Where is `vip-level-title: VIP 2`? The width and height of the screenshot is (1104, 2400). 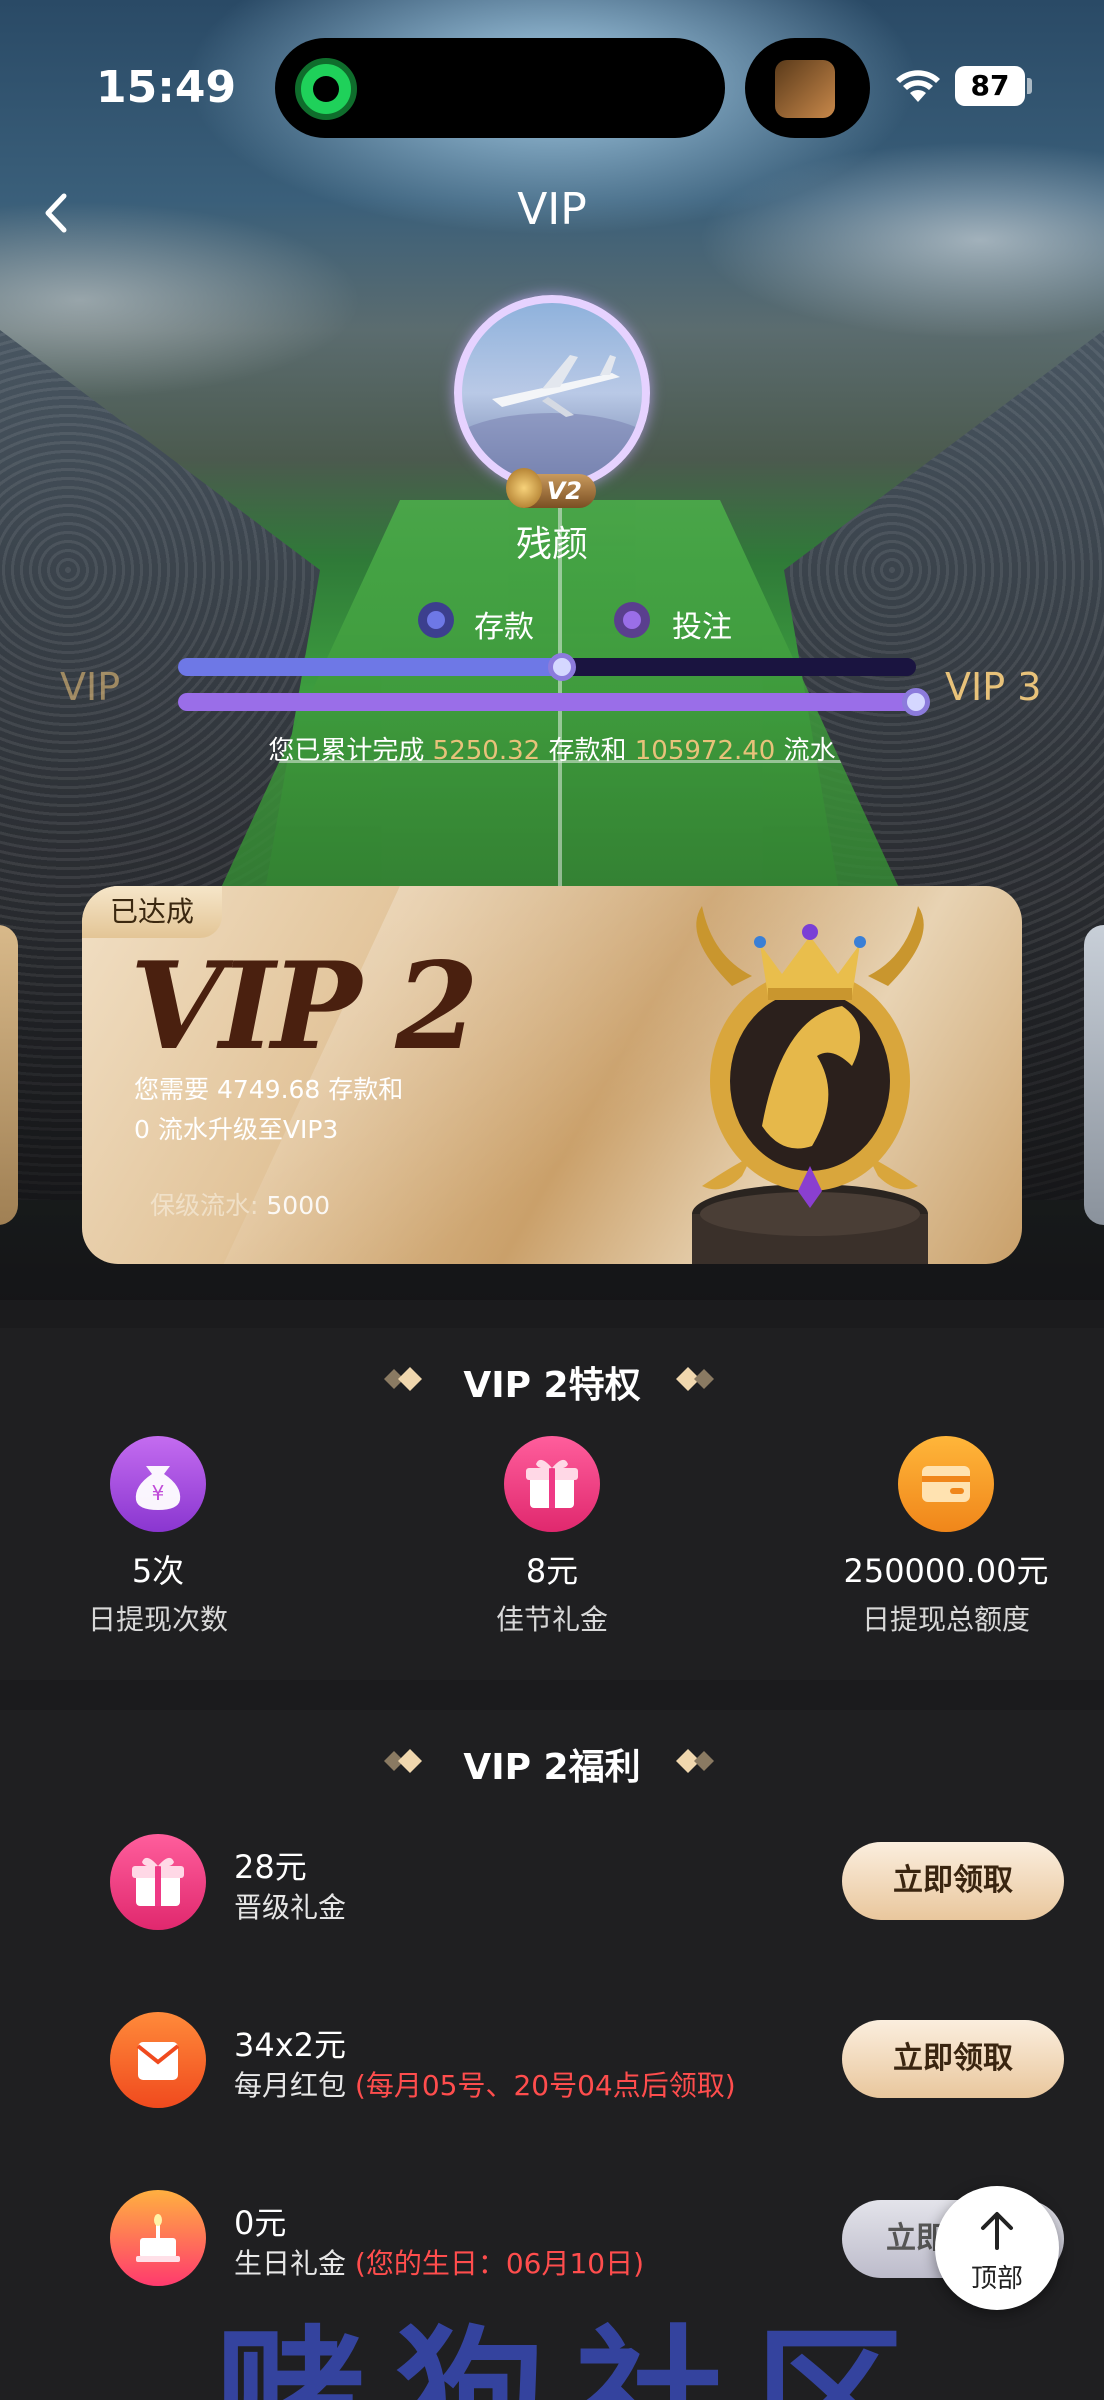 vip-level-title: VIP 2 is located at coordinates (304, 1006).